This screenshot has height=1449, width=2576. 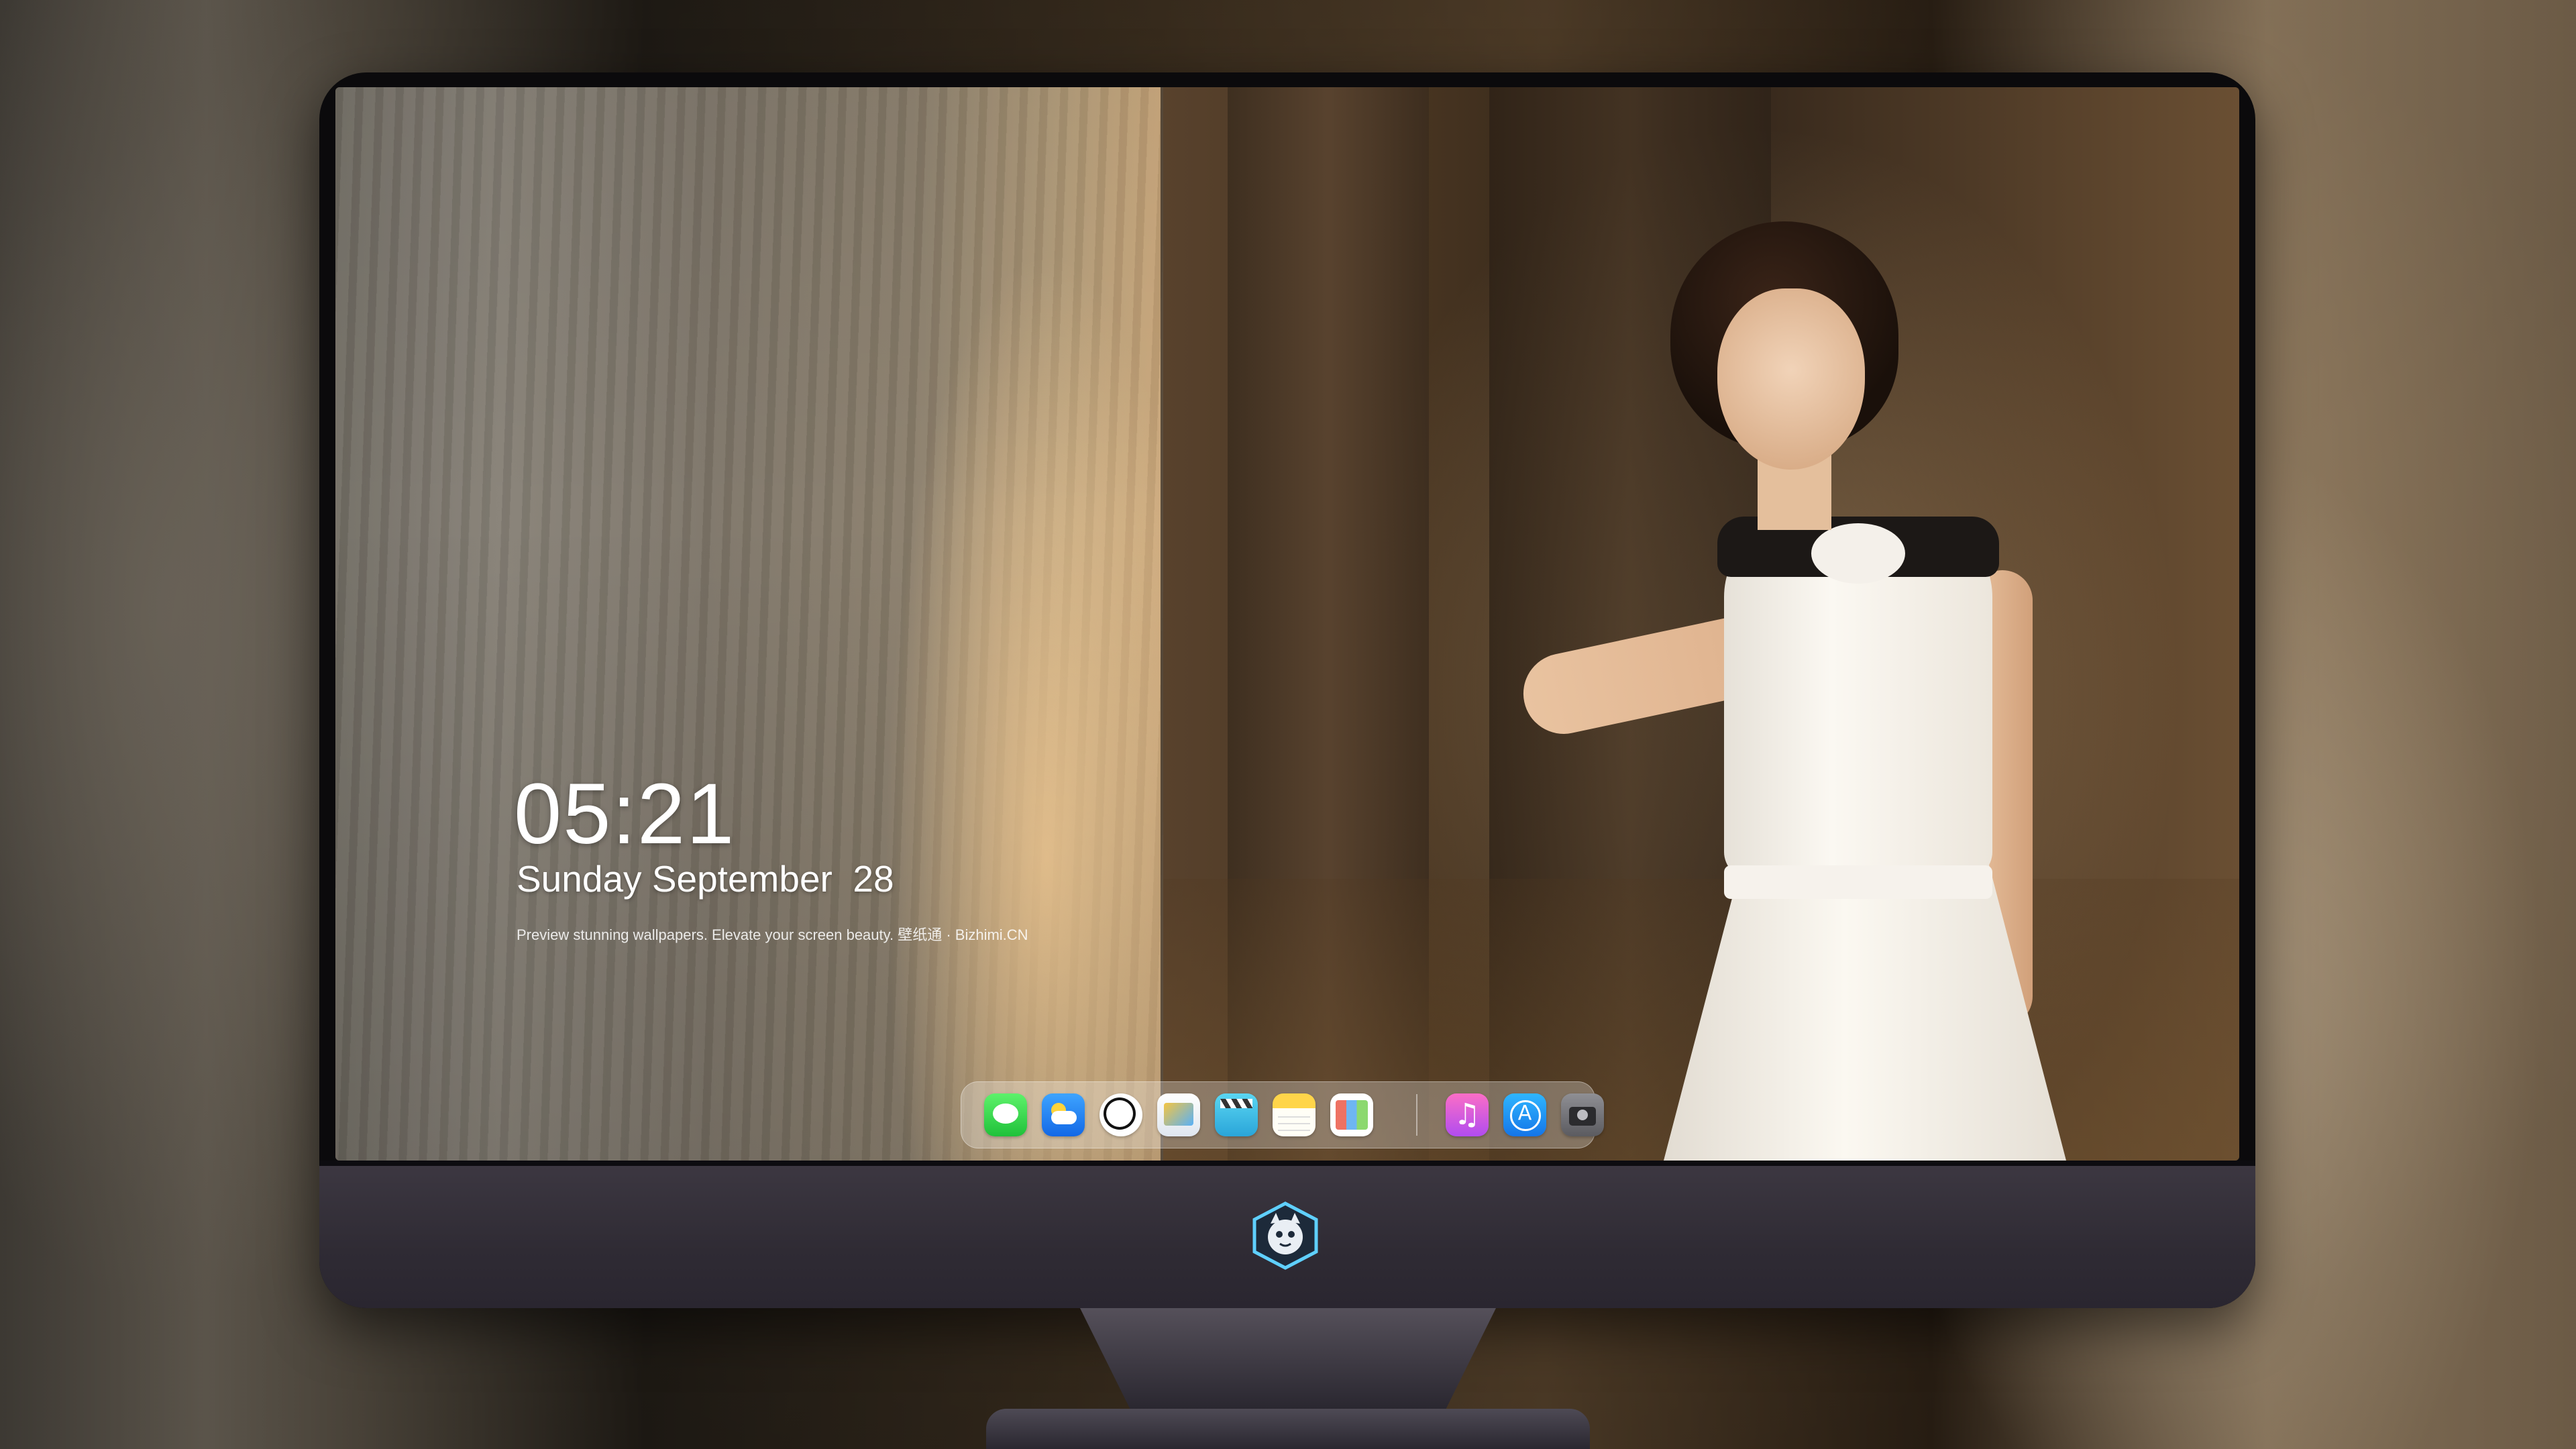 I want to click on mascot-logo-icon, so click(x=1285, y=1235).